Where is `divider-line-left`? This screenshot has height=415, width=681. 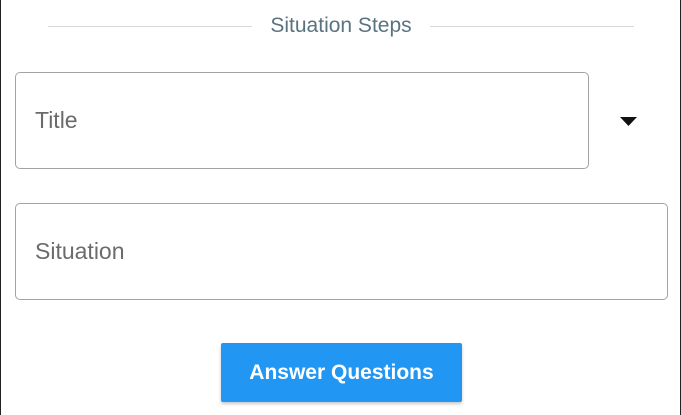
divider-line-left is located at coordinates (150, 26).